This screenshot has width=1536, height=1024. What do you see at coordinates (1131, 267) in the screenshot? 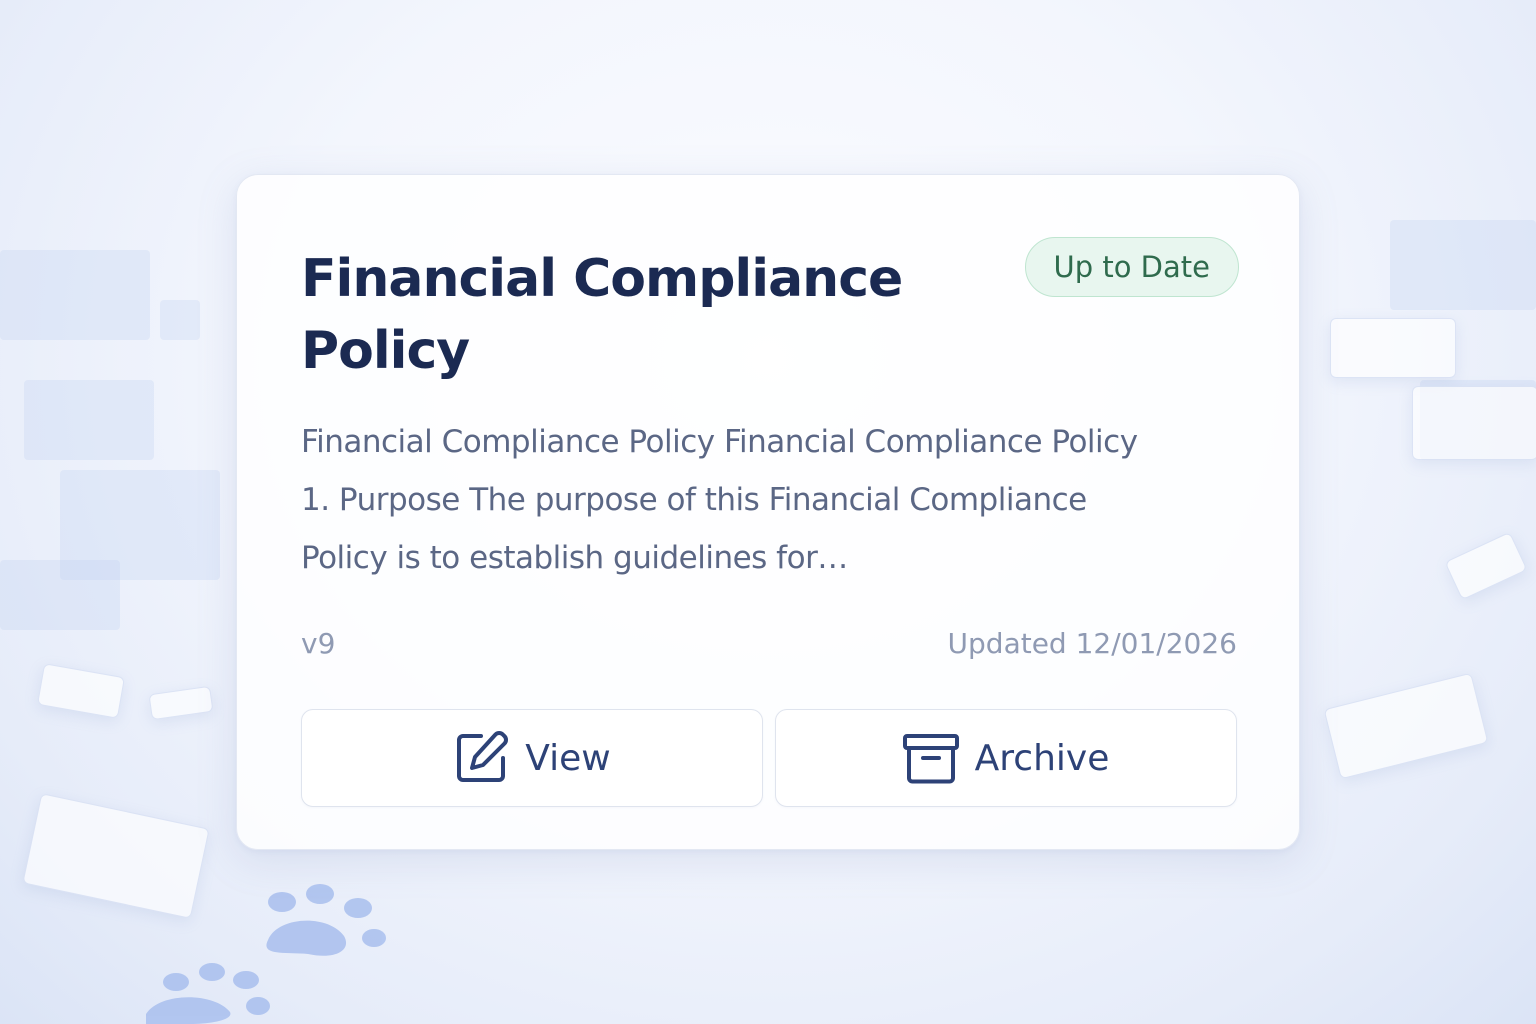
I see `status-badge: Up to Date` at bounding box center [1131, 267].